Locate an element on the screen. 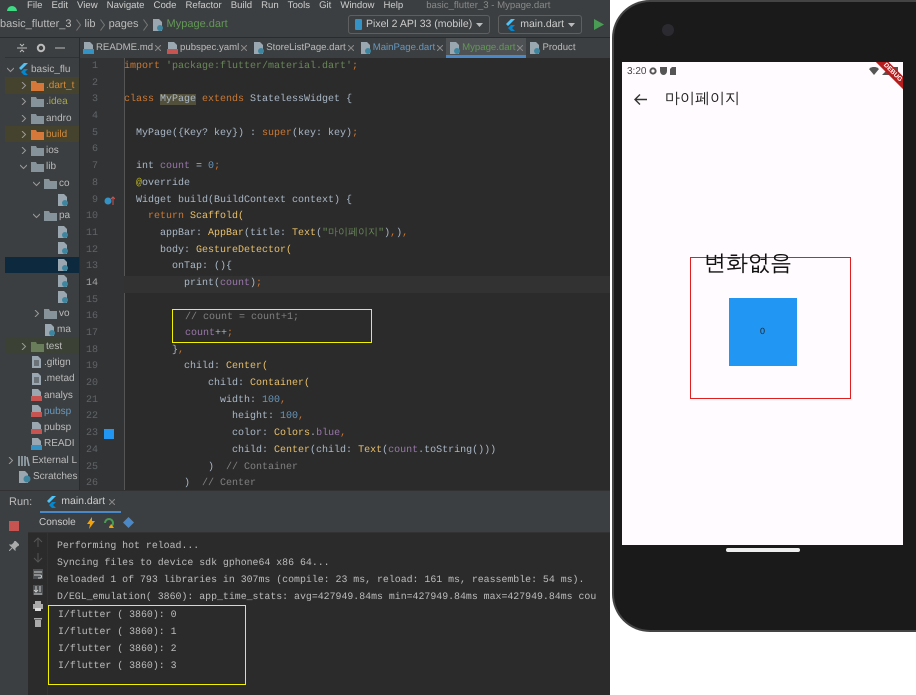 Image resolution: width=916 pixels, height=695 pixels. tree-item: .gitign is located at coordinates (42, 362).